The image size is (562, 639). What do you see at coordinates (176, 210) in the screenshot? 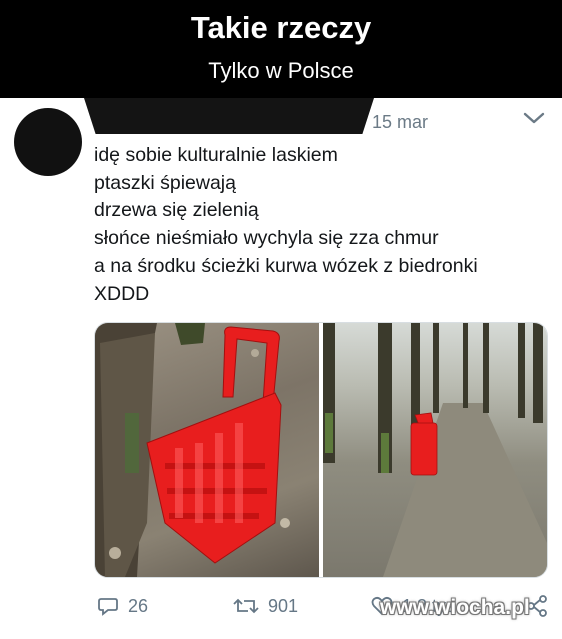
I see `tweet-line: drzewa się zielenią` at bounding box center [176, 210].